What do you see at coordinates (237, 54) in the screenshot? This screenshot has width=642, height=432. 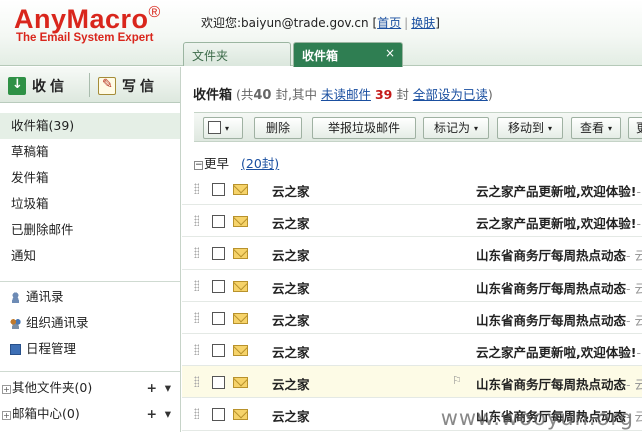 I see `tab-folders: 文件夹` at bounding box center [237, 54].